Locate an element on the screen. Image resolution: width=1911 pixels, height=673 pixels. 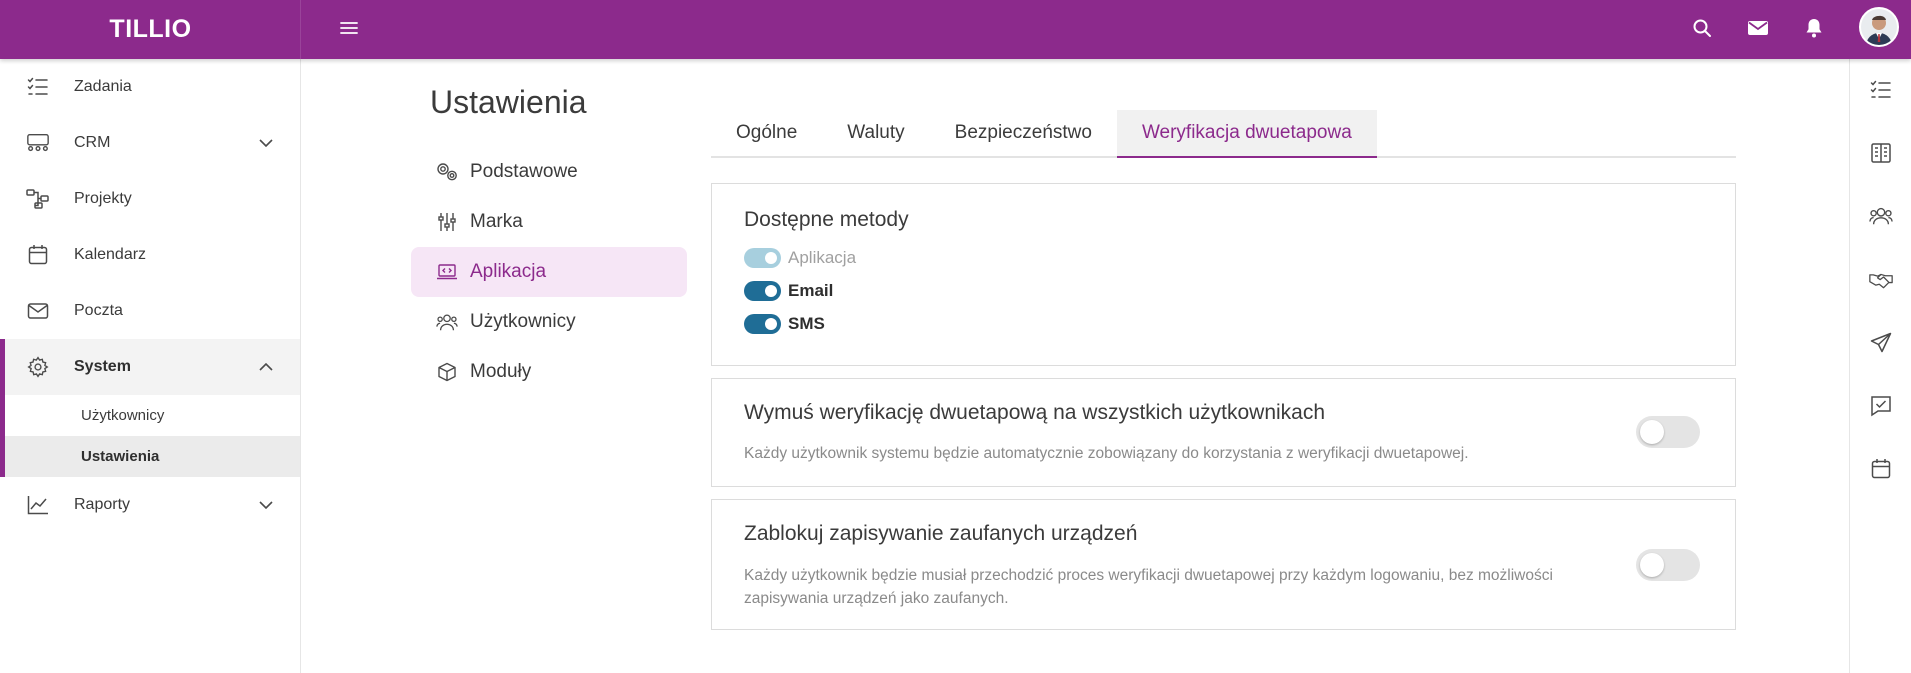
settings-menu-label: Moduły is located at coordinates (501, 371).